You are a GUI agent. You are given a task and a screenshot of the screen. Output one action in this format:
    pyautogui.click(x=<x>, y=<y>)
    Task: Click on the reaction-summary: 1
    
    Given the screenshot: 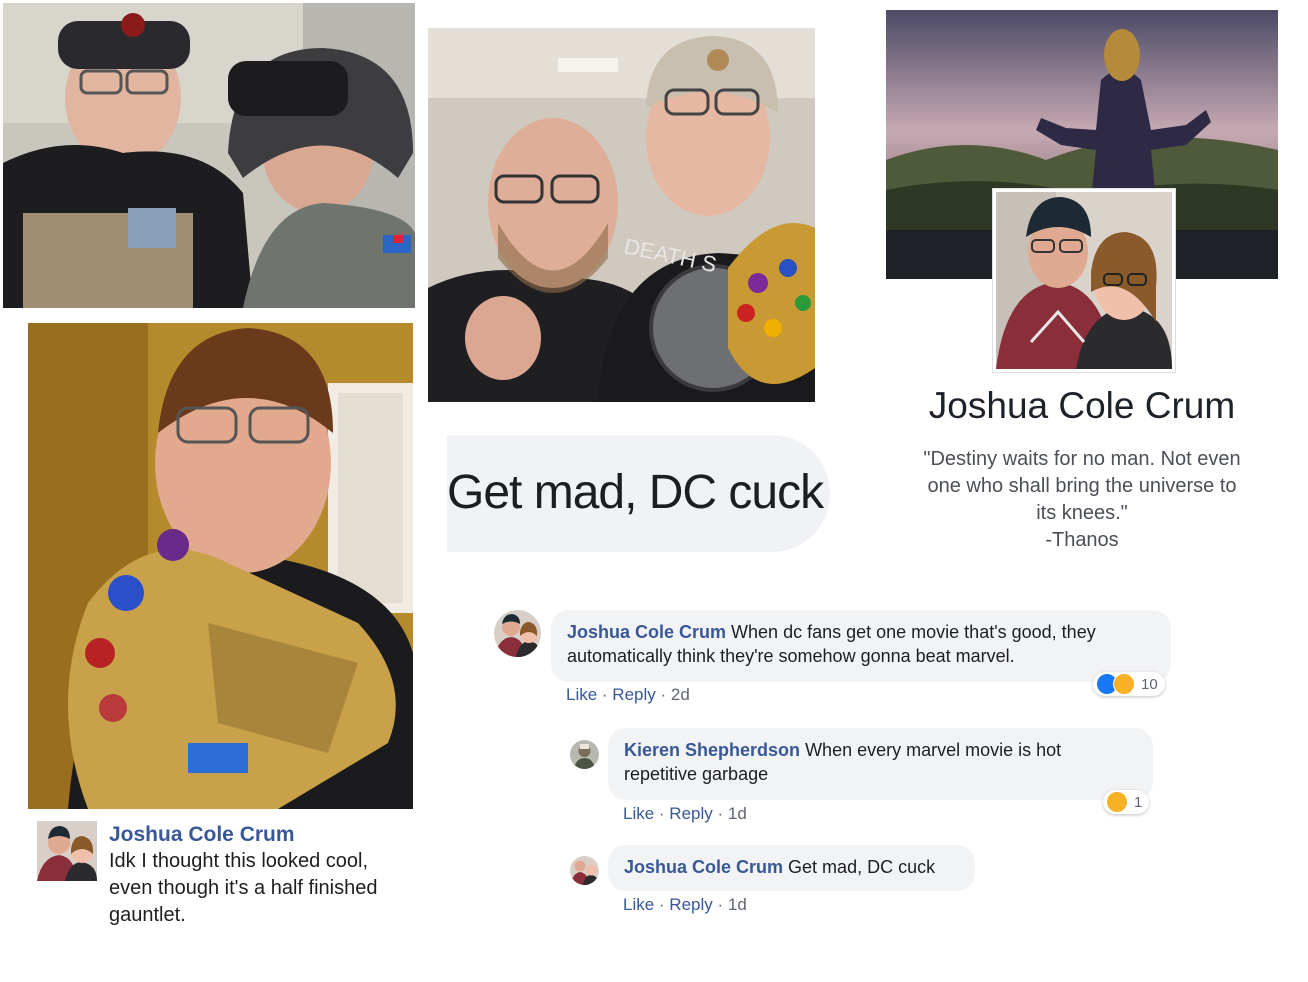 What is the action you would take?
    pyautogui.click(x=1126, y=802)
    